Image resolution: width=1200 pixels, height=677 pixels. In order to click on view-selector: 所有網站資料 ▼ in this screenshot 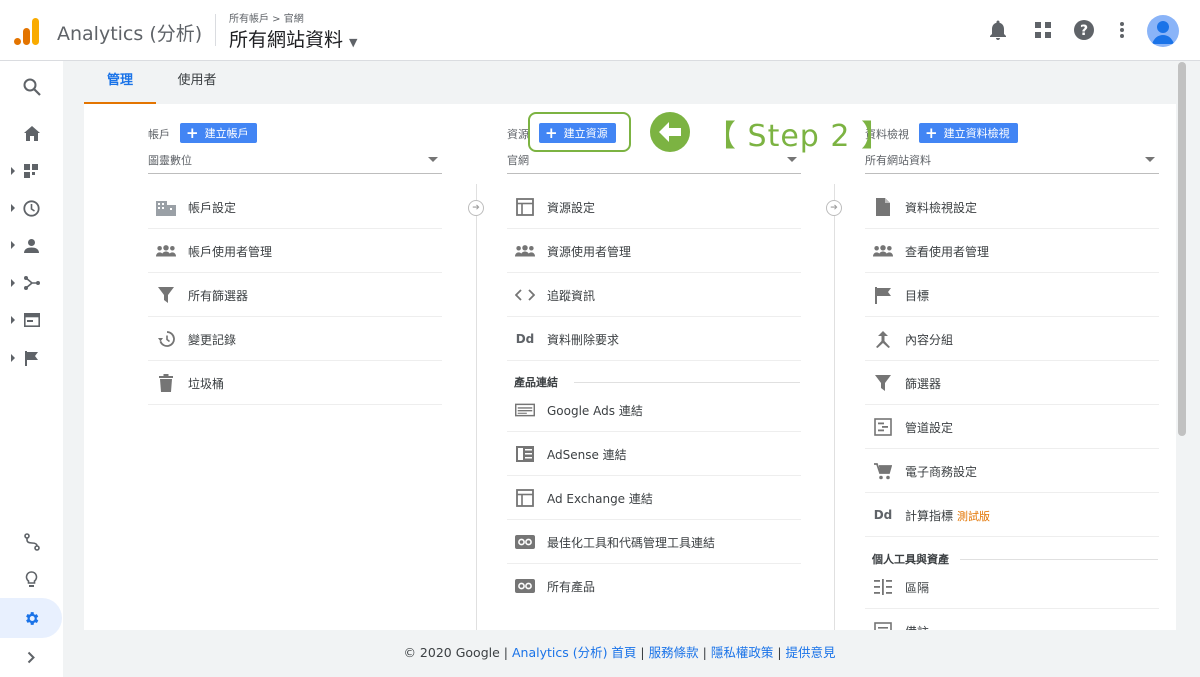, I will do `click(293, 38)`.